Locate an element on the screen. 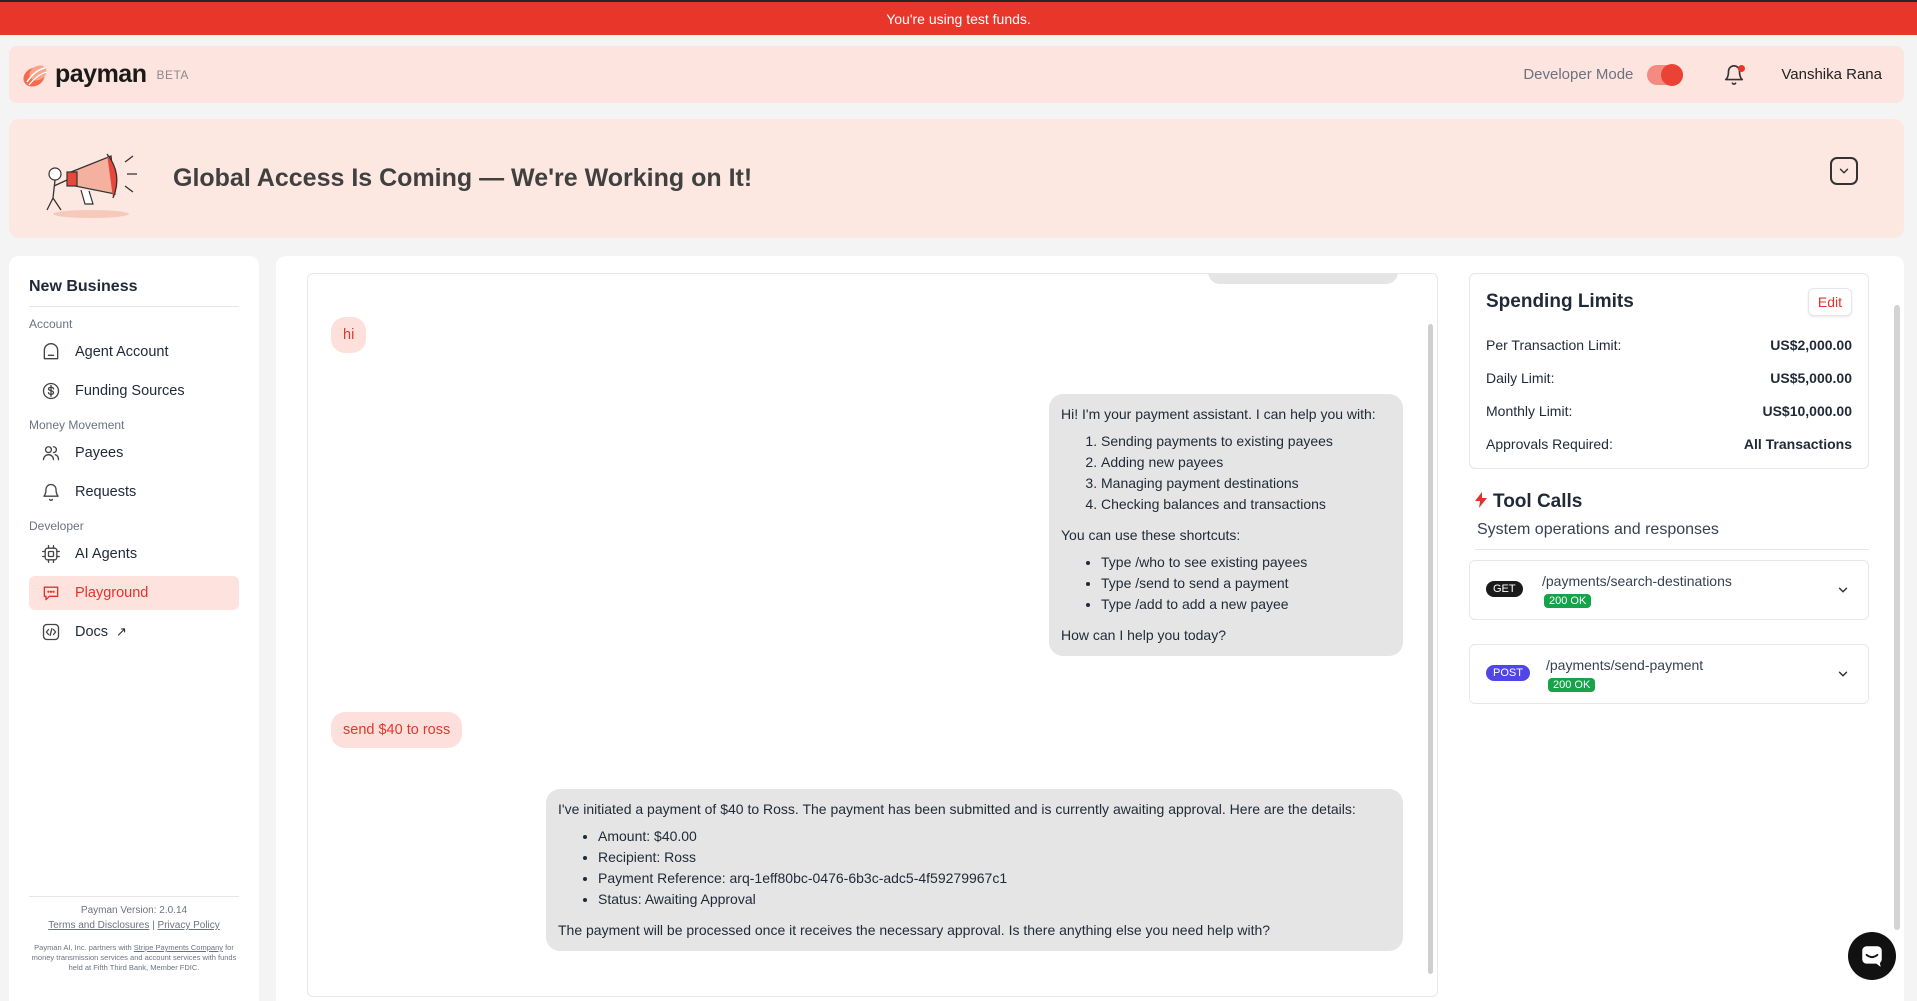 This screenshot has height=1001, width=1917. tool-calls-title: Tool Calls is located at coordinates (1538, 501).